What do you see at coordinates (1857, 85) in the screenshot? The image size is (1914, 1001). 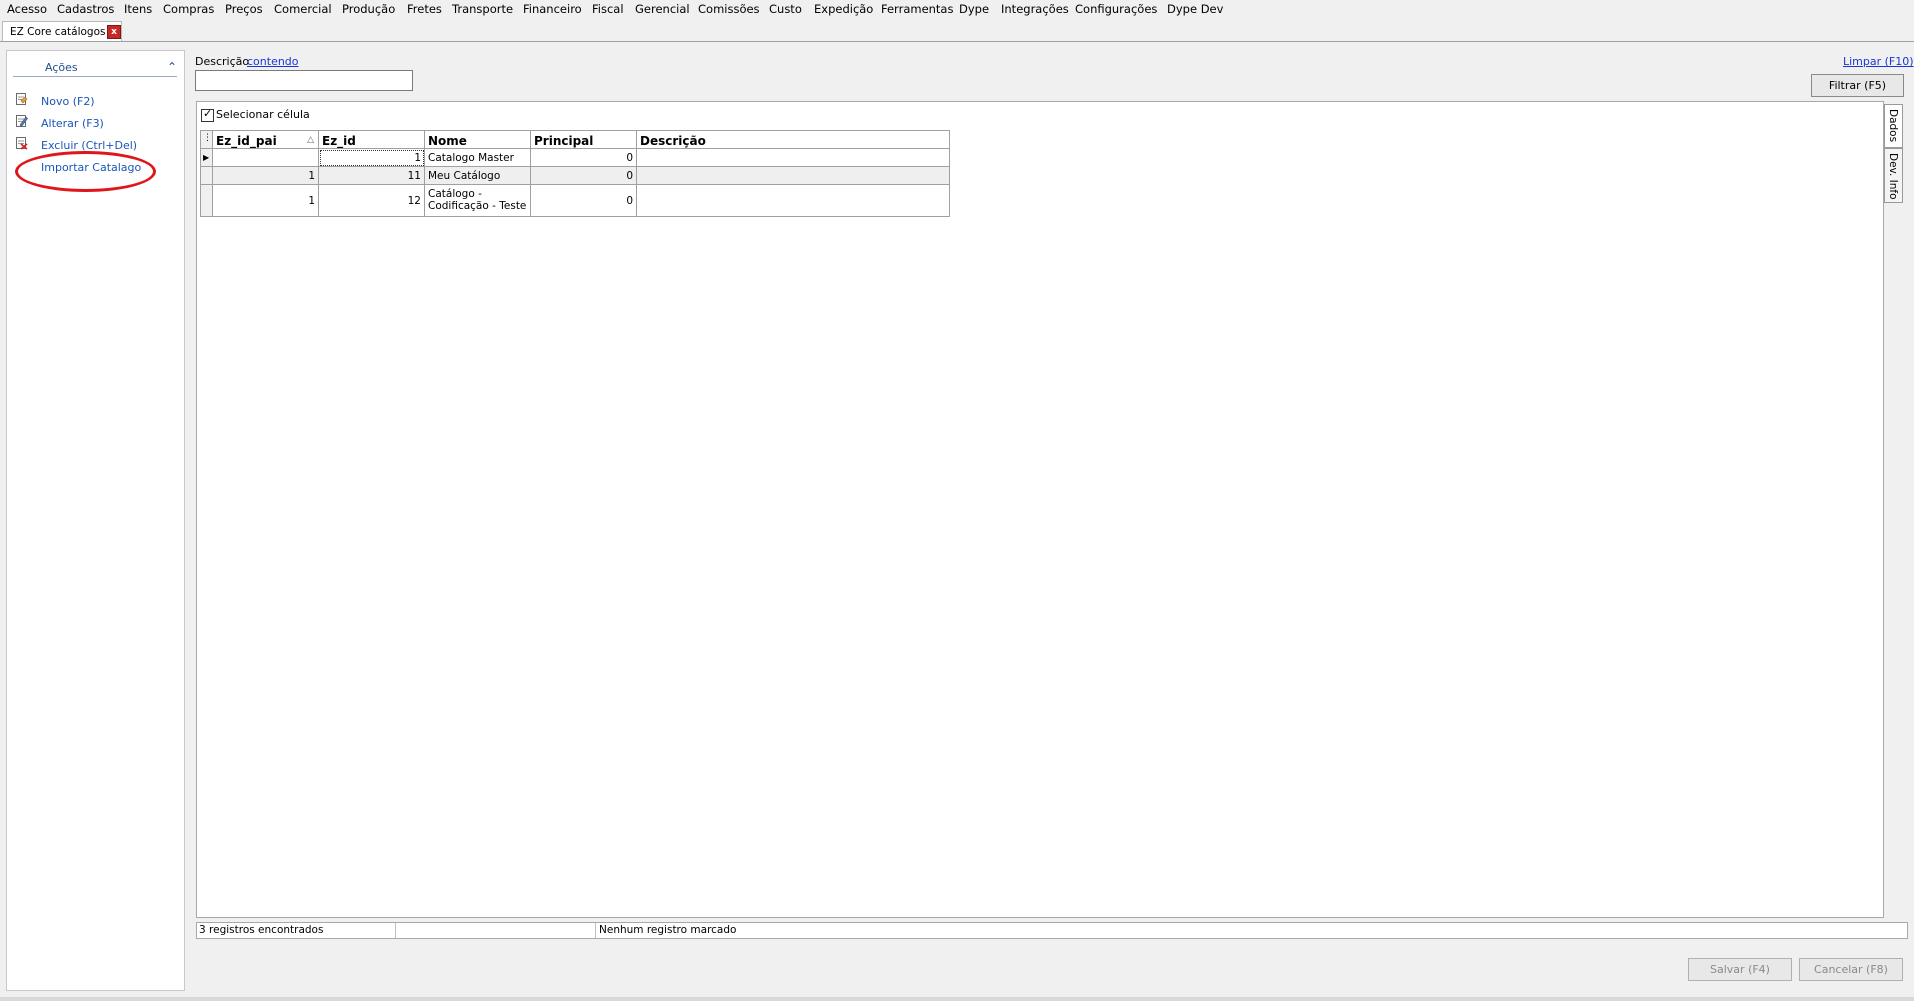 I see `filtrar-button: Filtrar (F5)` at bounding box center [1857, 85].